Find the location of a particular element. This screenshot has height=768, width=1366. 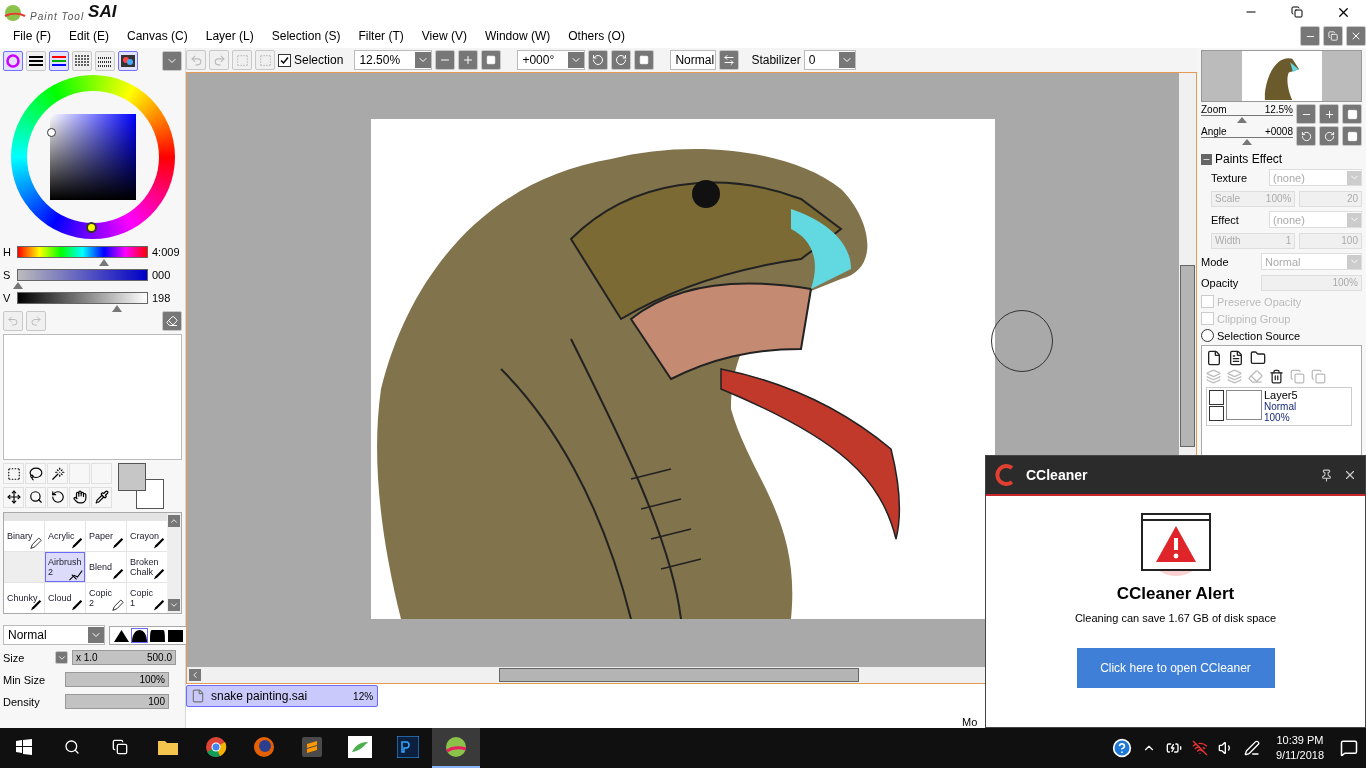

help-icon is located at coordinates (1121, 748).